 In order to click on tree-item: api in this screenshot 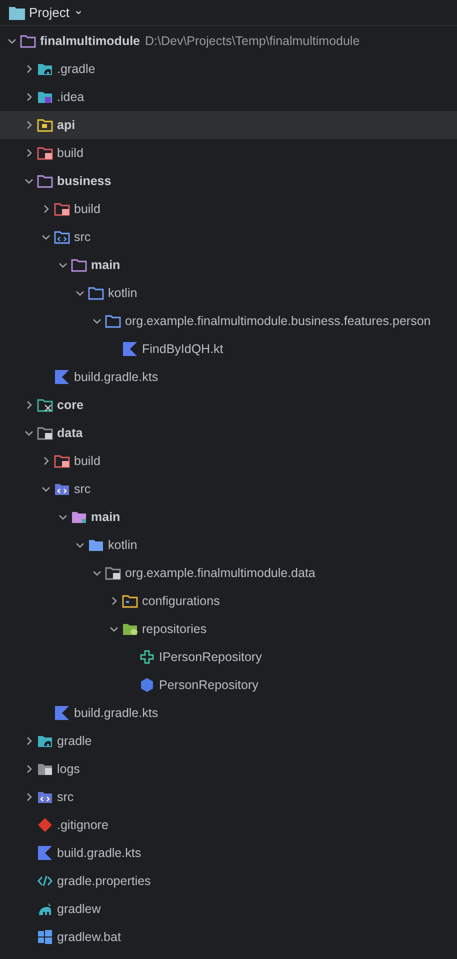, I will do `click(228, 125)`.